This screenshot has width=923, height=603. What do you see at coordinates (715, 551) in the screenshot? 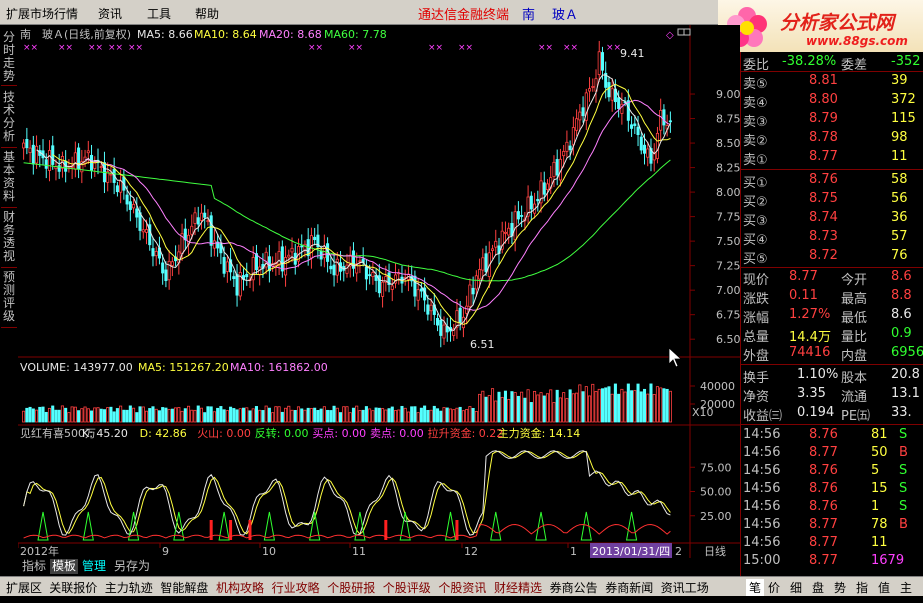
I see `period-label: 日线` at bounding box center [715, 551].